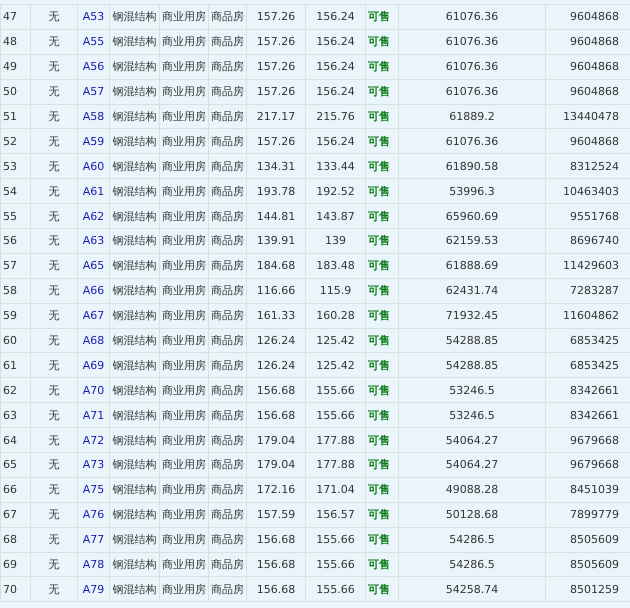  I want to click on table-cell: 56, so click(10, 241).